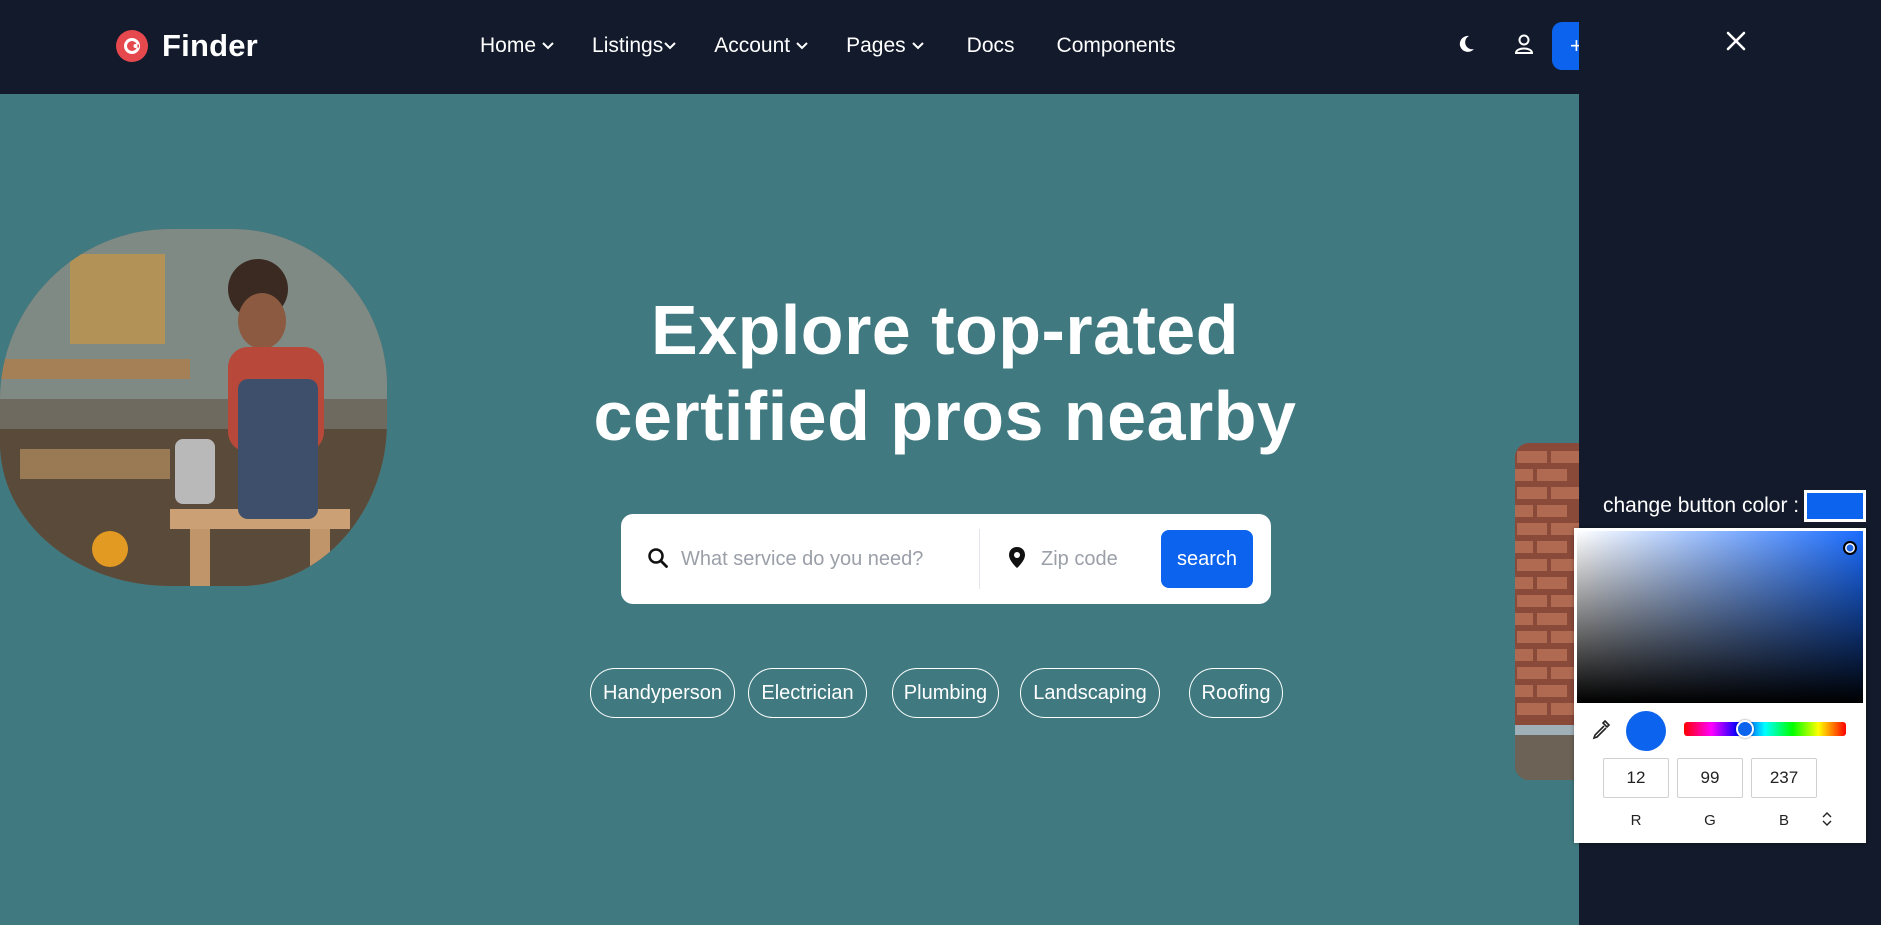  I want to click on dark-mode-toggle, so click(1466, 44).